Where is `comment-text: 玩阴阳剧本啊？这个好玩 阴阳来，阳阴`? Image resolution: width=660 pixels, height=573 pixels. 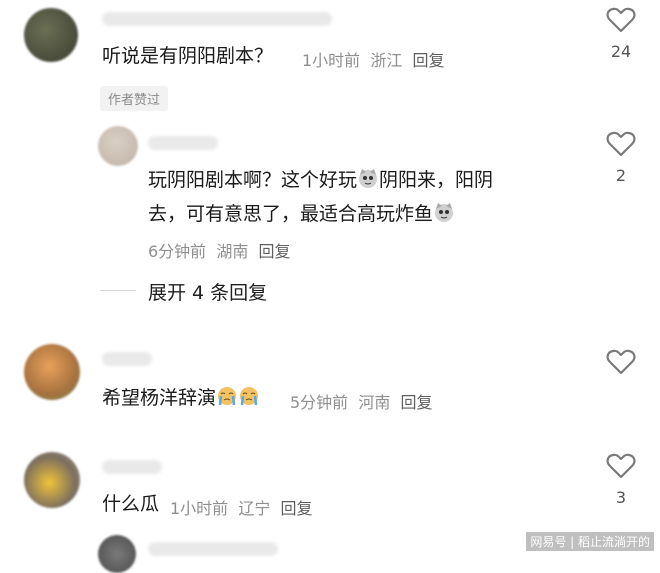
comment-text: 玩阴阳剧本啊？这个好玩 阴阳来，阳阴 is located at coordinates (320, 180).